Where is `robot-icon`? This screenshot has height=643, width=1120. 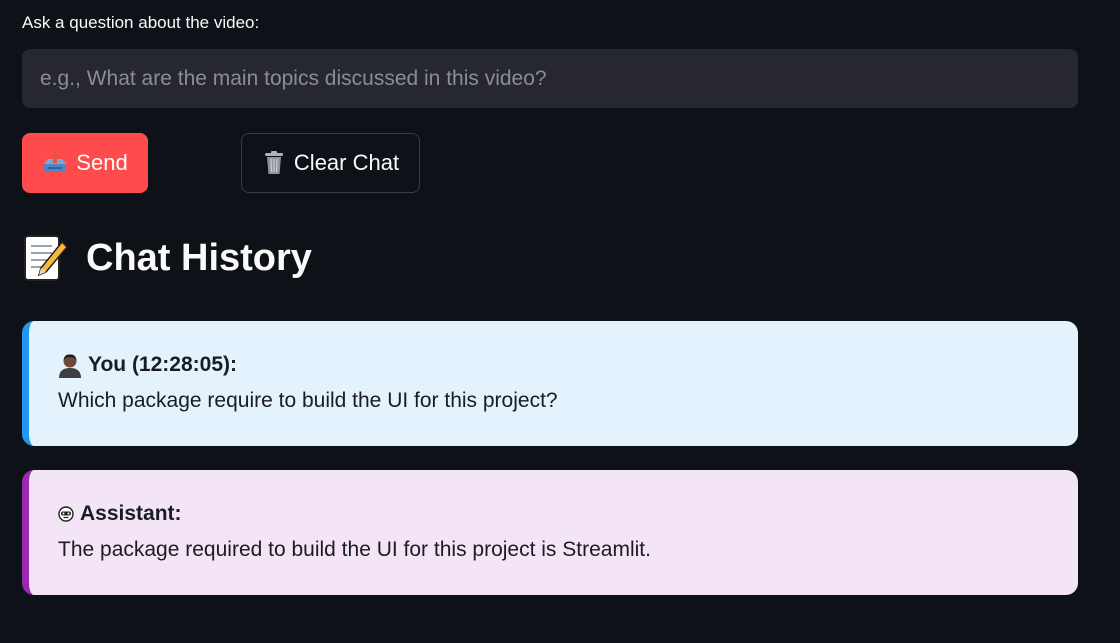 robot-icon is located at coordinates (66, 514).